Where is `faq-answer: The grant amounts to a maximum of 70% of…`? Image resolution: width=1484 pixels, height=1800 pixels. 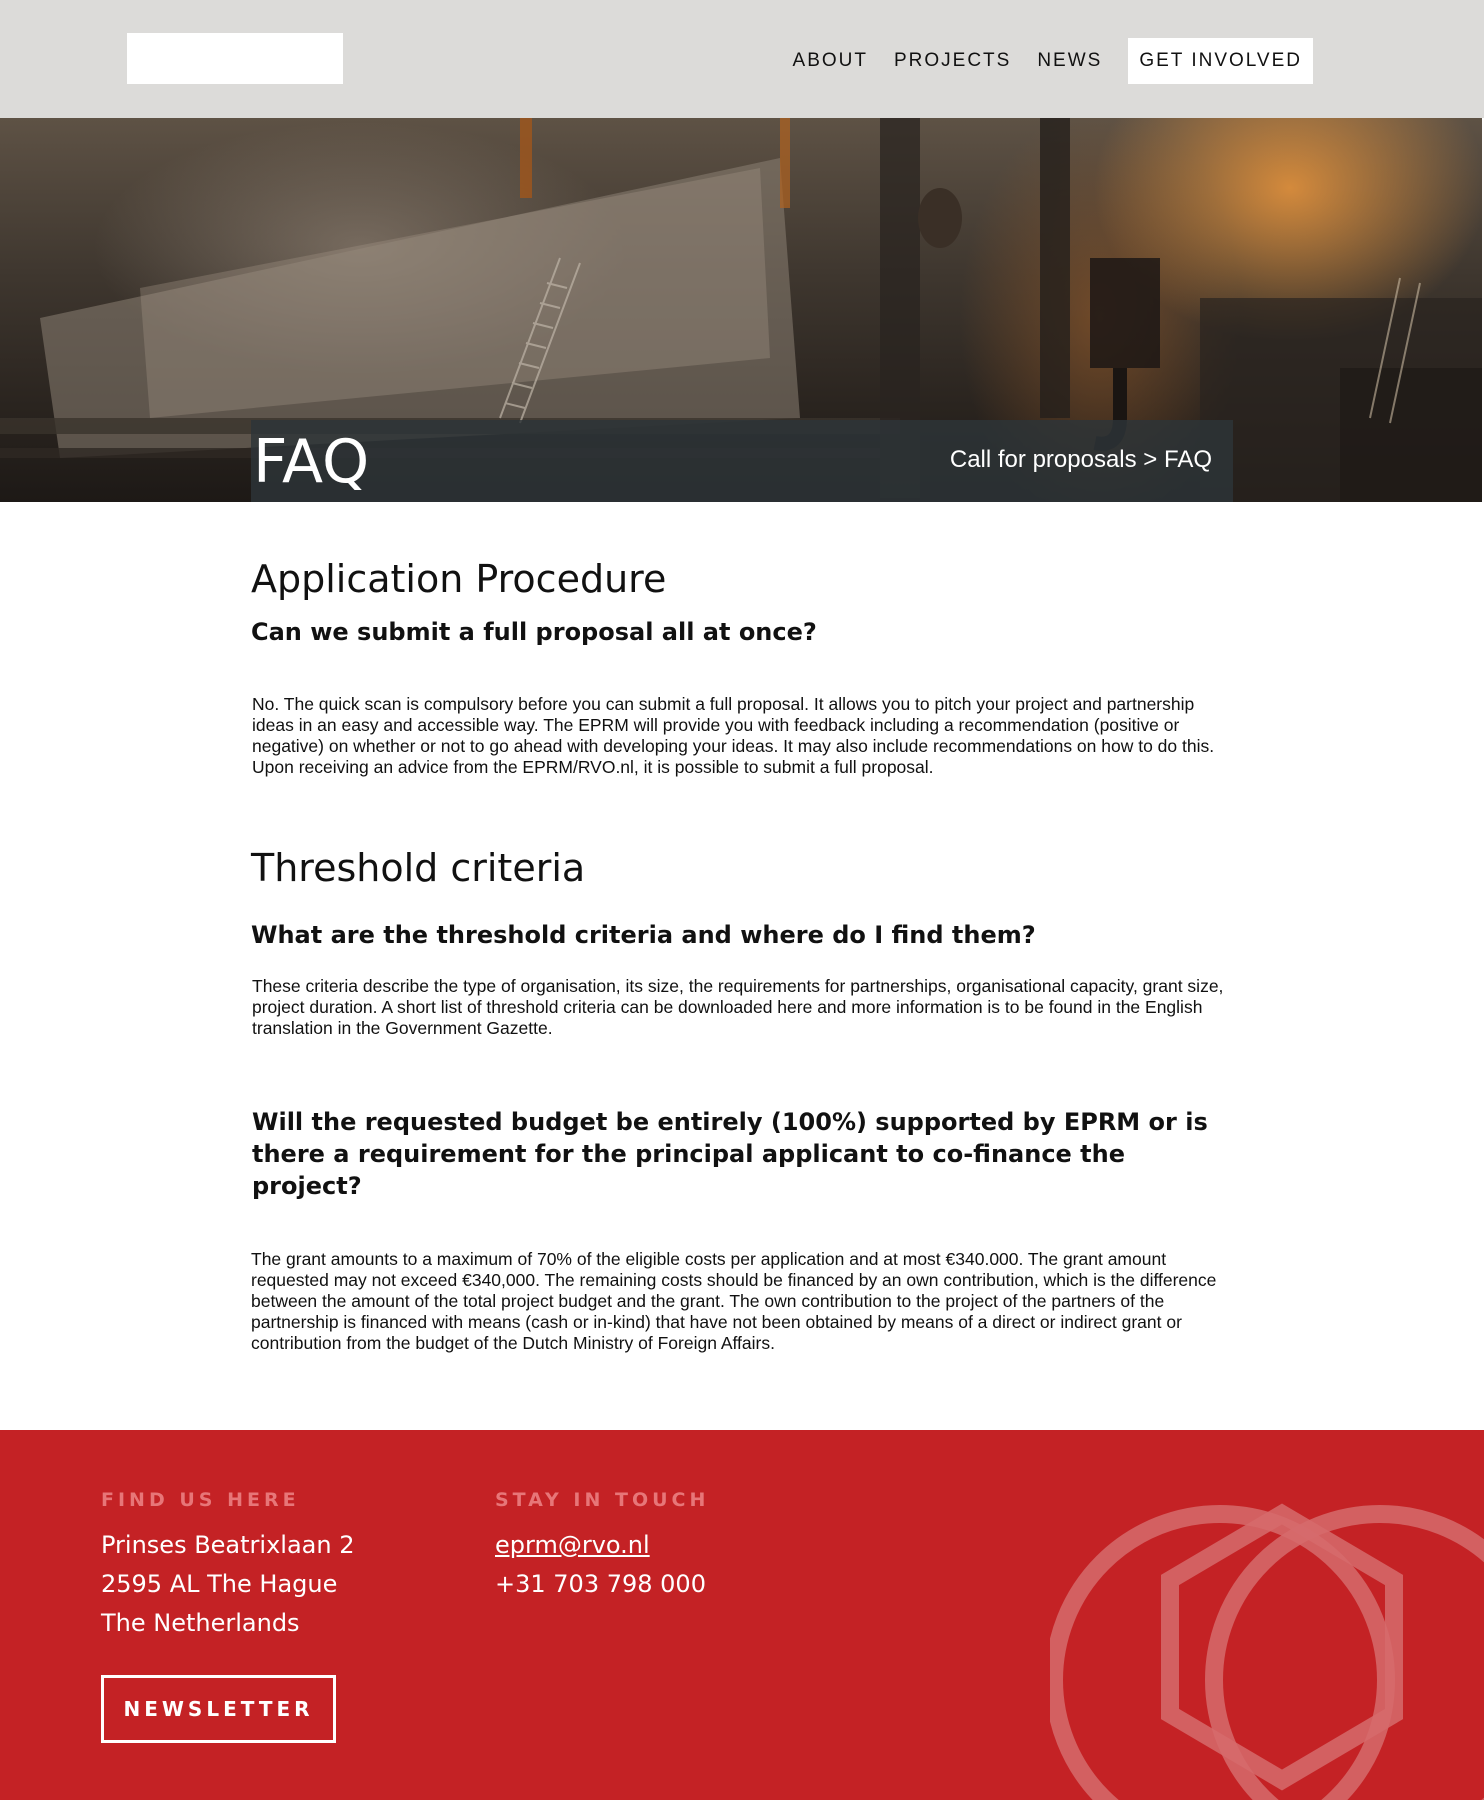 faq-answer: The grant amounts to a maximum of 70% of… is located at coordinates (734, 1301).